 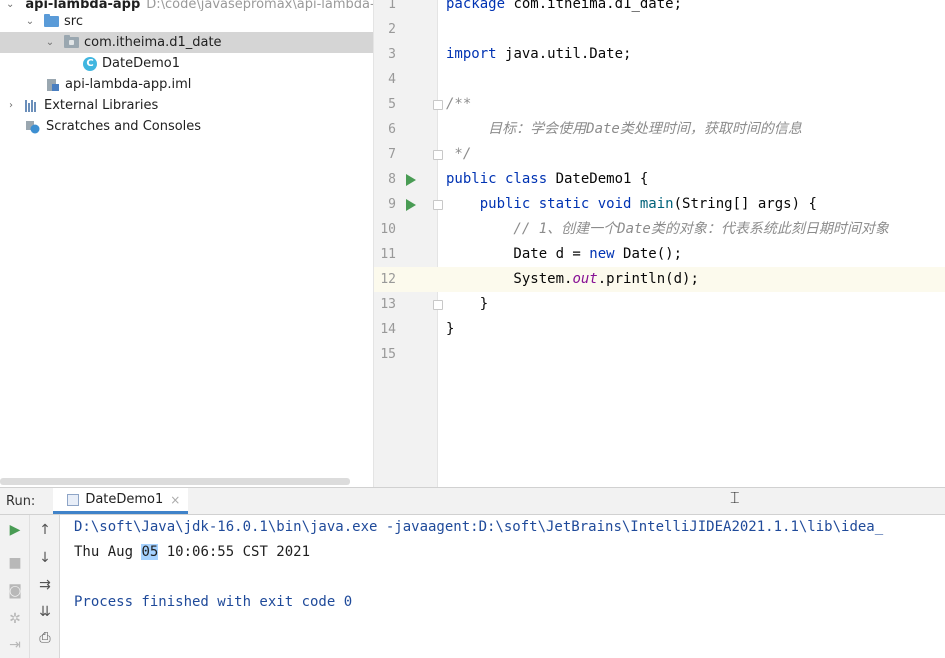 I want to click on rerun-icon: ▶, so click(x=15, y=530).